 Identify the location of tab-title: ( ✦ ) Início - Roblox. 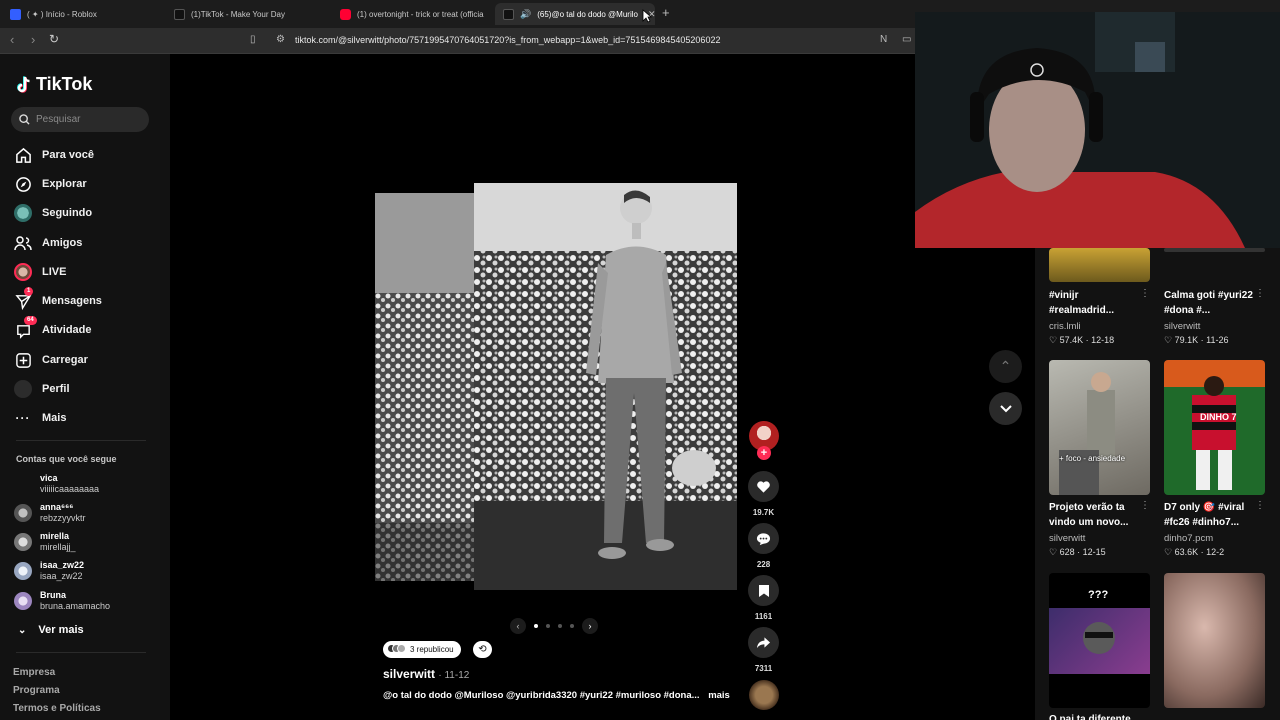
(62, 14).